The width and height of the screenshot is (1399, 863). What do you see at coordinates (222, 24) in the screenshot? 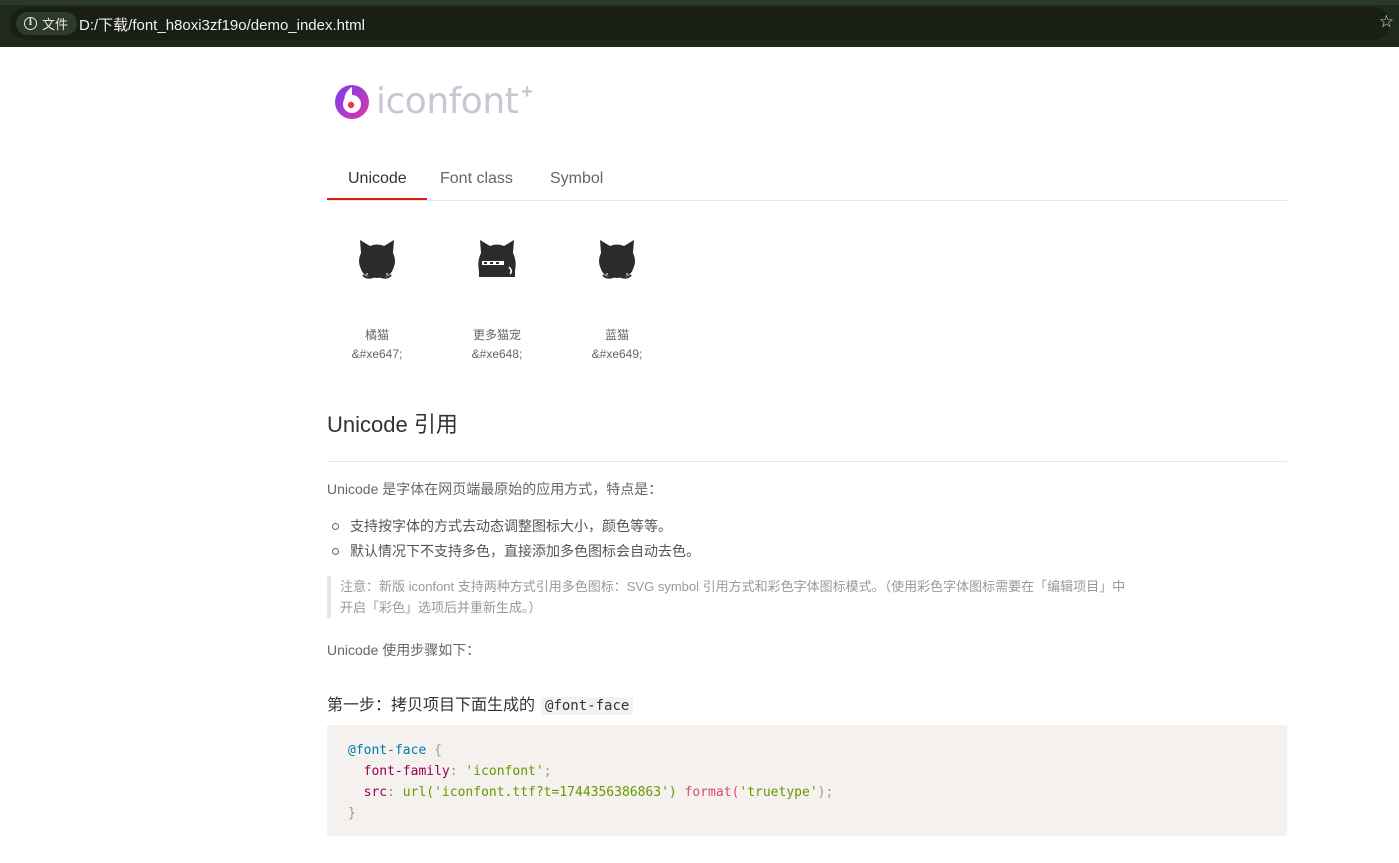
I see `url-text: D:/下载/font_h8oxi3zf19o/demo_index.html` at bounding box center [222, 24].